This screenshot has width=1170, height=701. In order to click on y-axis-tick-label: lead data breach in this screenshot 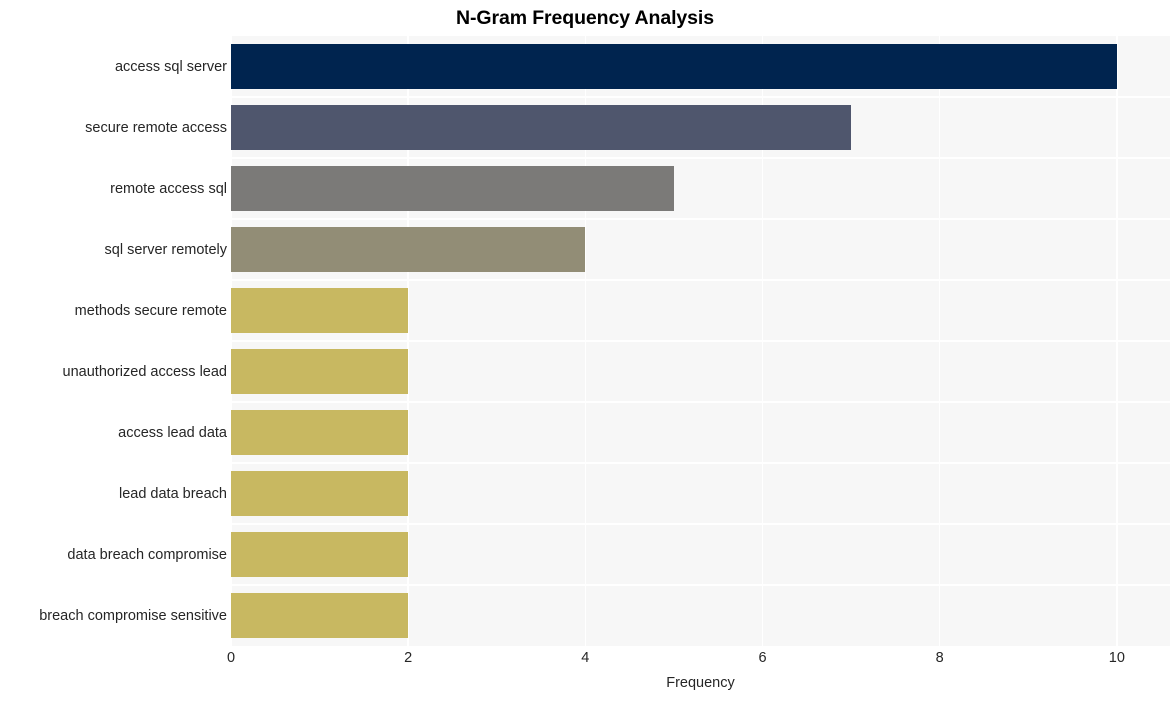, I will do `click(172, 493)`.